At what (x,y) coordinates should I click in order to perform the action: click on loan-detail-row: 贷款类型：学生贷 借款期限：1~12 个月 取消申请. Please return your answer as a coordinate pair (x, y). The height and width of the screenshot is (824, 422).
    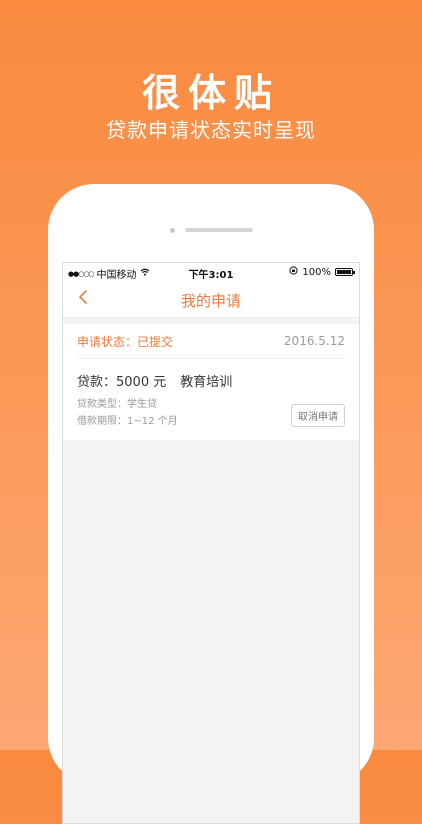
    Looking at the image, I should click on (211, 415).